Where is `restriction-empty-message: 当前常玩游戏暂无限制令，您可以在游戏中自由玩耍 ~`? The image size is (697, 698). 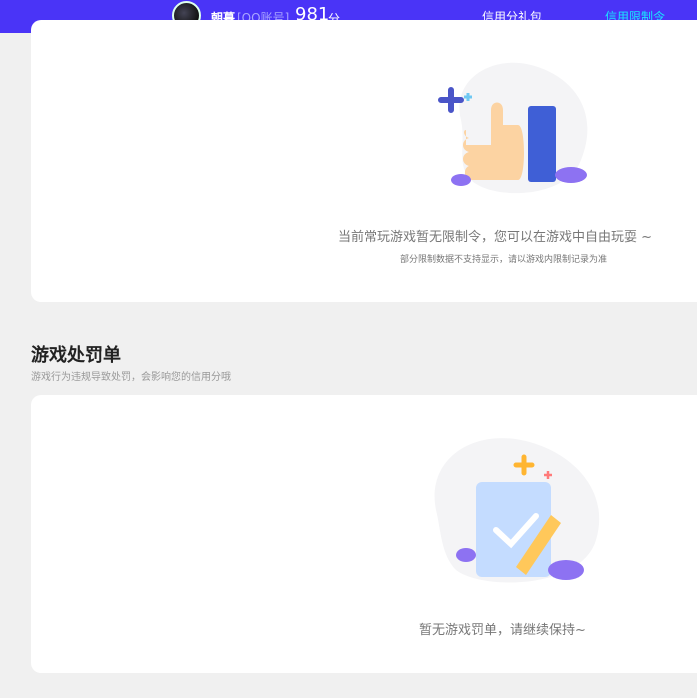
restriction-empty-message: 当前常玩游戏暂无限制令，您可以在游戏中自由玩耍 ~ is located at coordinates (495, 237).